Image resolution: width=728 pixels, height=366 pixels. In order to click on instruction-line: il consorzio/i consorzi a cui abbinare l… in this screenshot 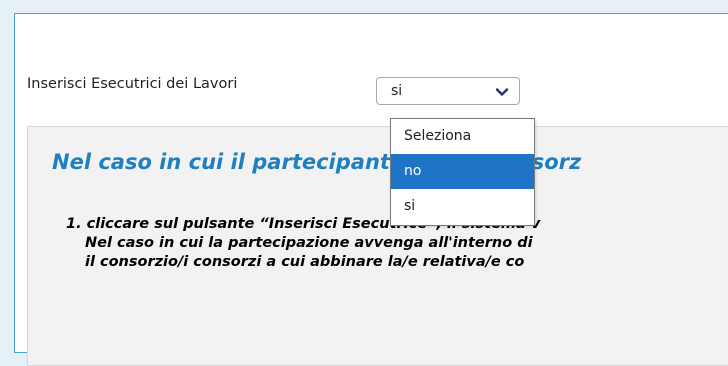, I will do `click(305, 262)`.